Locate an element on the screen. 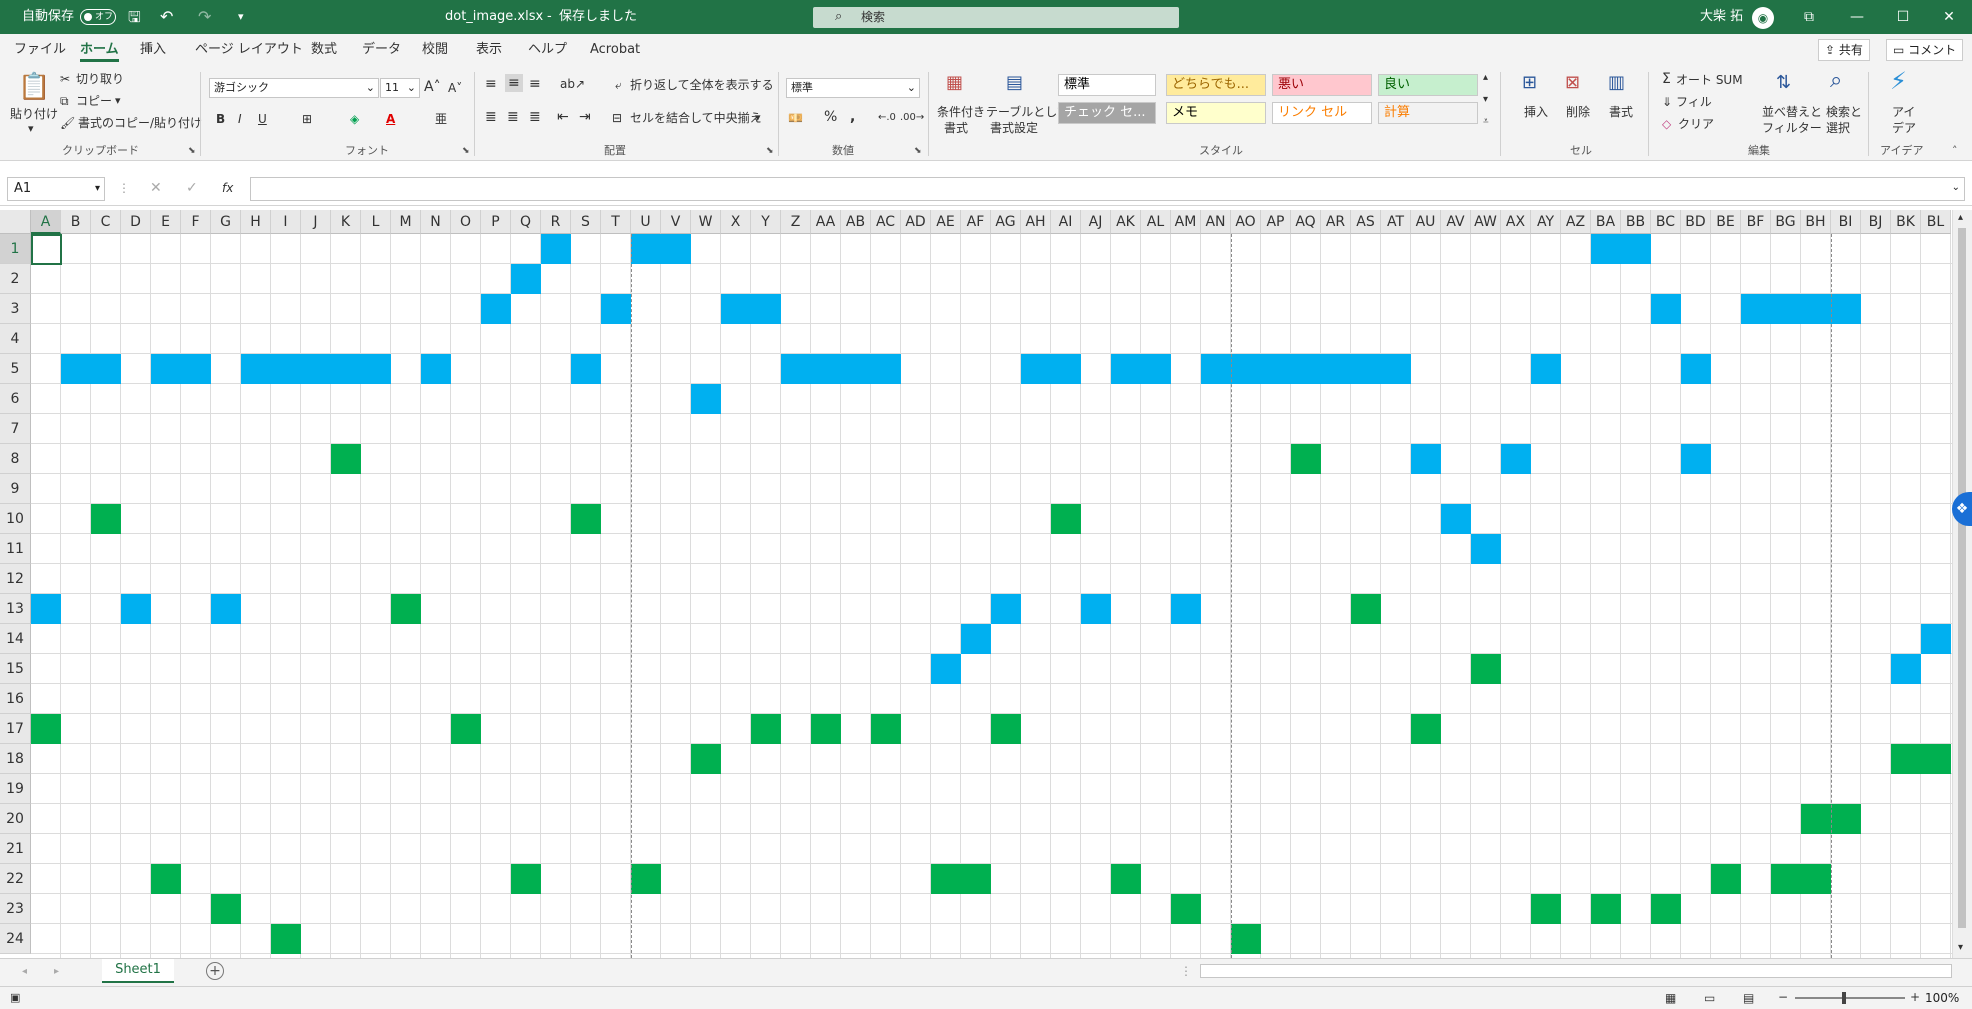  share-button: ⇪ 共有 is located at coordinates (1844, 50).